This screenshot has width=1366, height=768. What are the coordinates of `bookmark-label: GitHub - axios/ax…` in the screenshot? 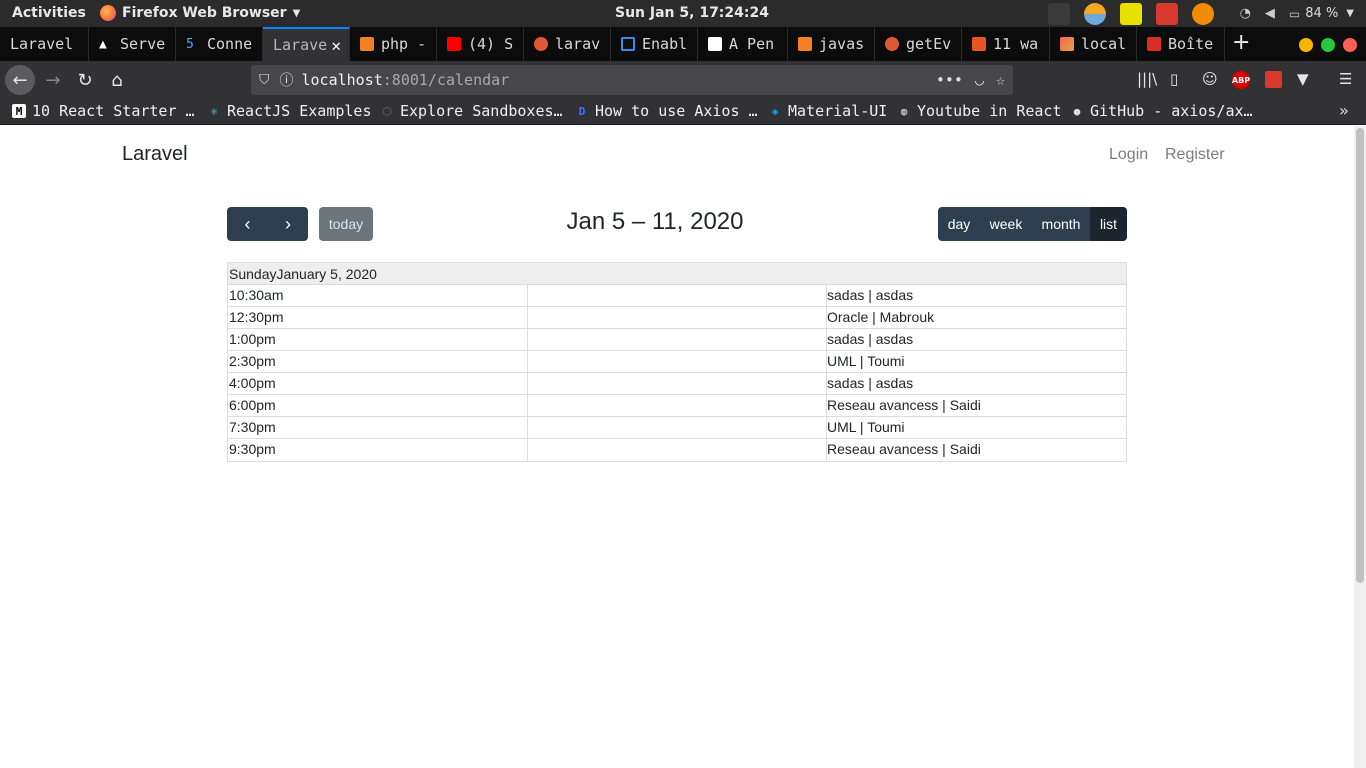 It's located at (1171, 111).